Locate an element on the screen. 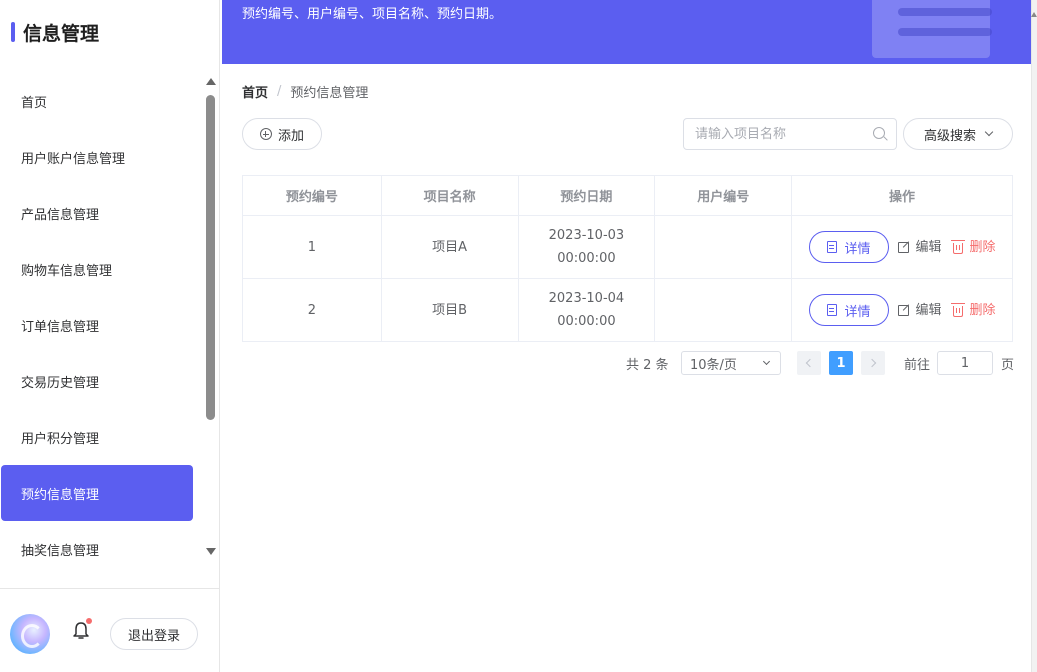 The height and width of the screenshot is (672, 1037). breadcrumb-current: 预约信息管理 is located at coordinates (329, 93).